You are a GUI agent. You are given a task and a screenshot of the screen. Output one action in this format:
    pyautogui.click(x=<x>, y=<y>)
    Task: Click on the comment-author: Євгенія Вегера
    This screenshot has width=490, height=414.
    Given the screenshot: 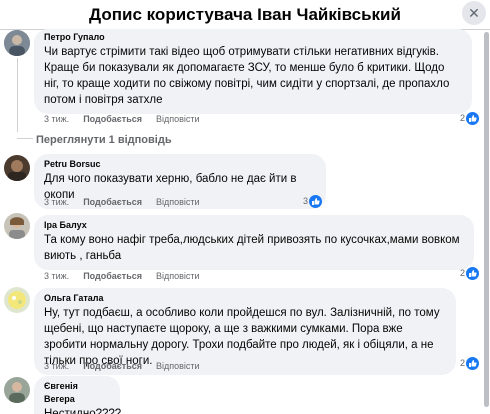 What is the action you would take?
    pyautogui.click(x=77, y=393)
    